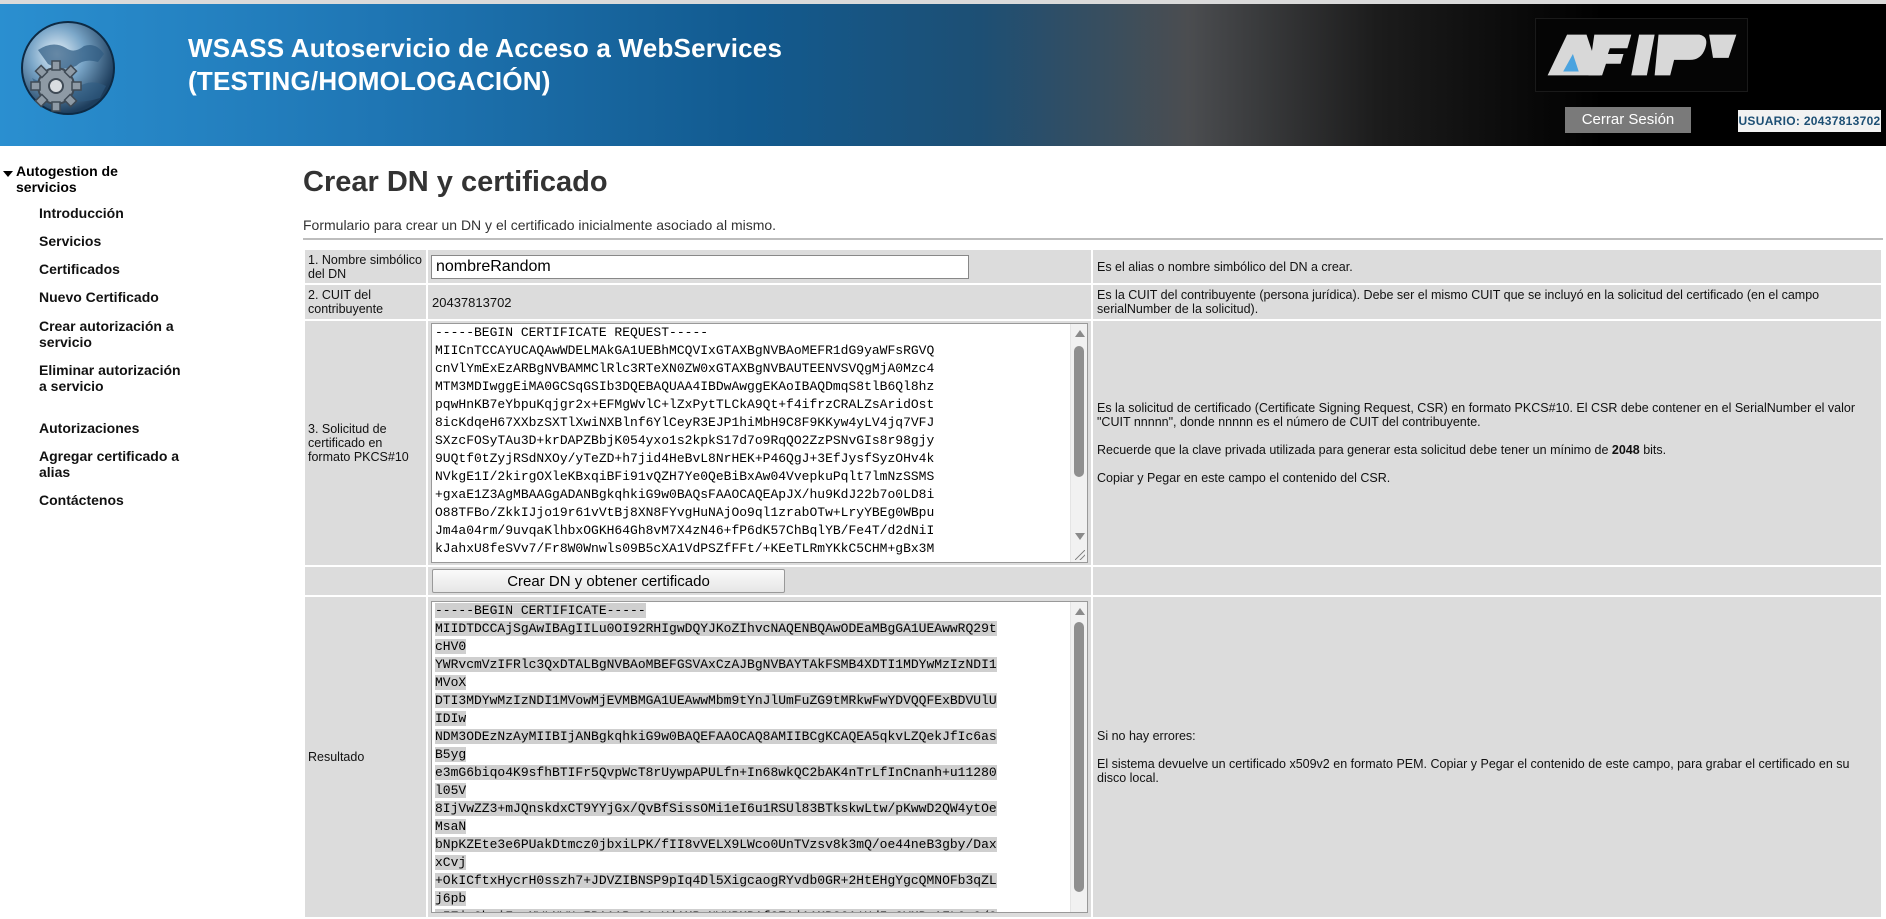 The width and height of the screenshot is (1886, 919). What do you see at coordinates (1628, 120) in the screenshot?
I see `logout-button: Cerrar Sesión` at bounding box center [1628, 120].